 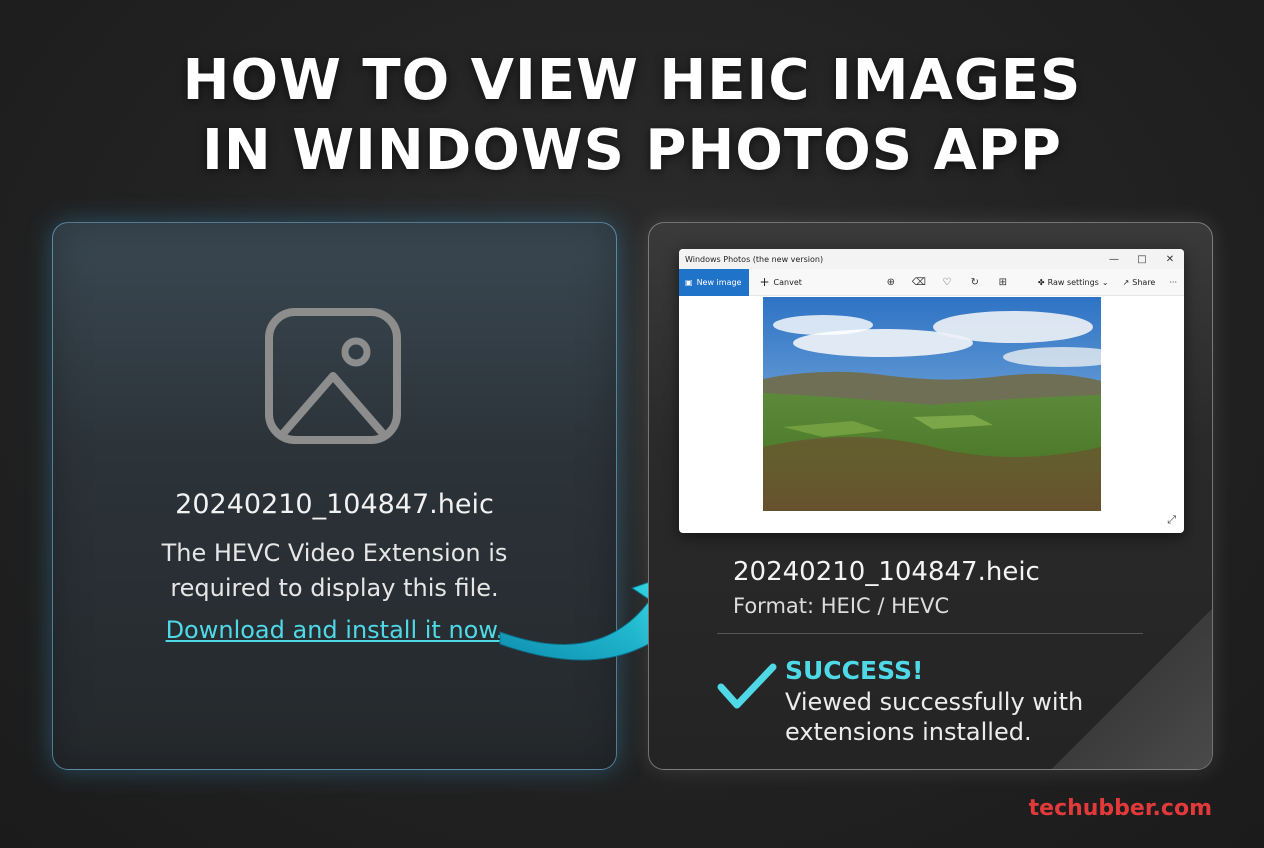 What do you see at coordinates (1041, 282) in the screenshot?
I see `settings-icon: ✤` at bounding box center [1041, 282].